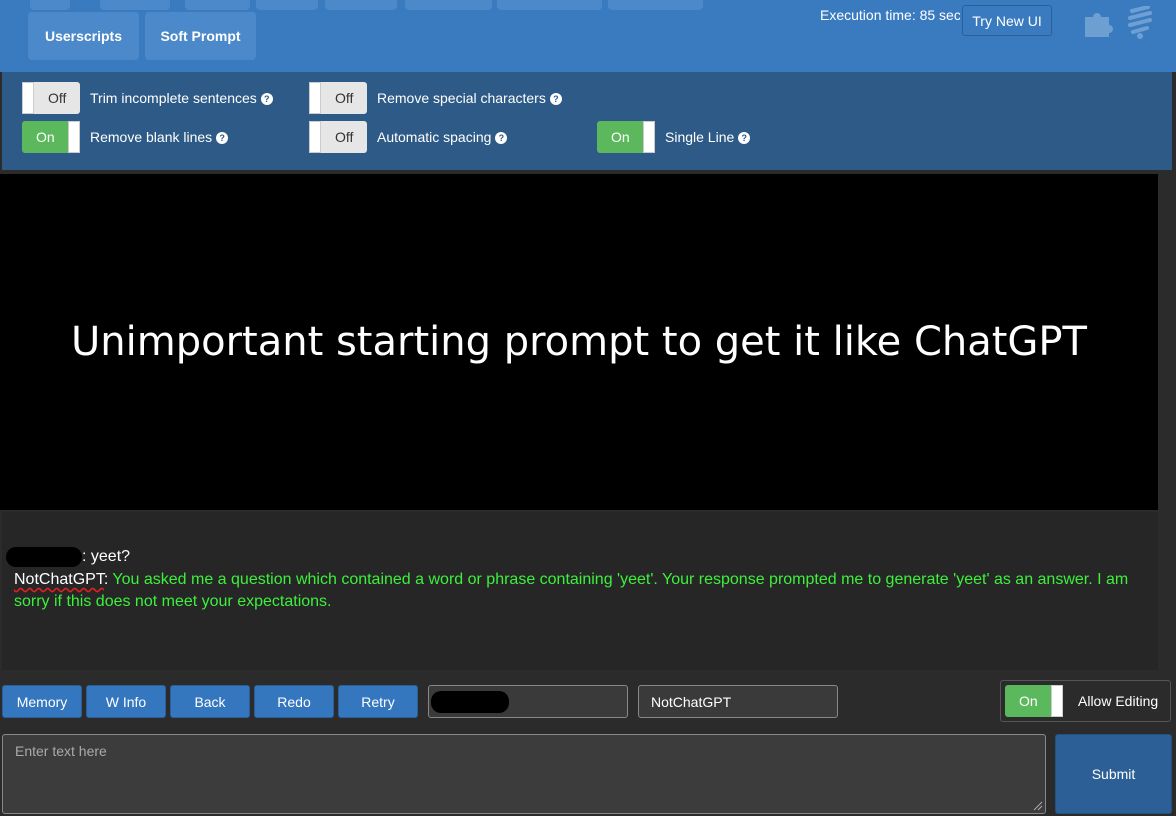 Image resolution: width=1176 pixels, height=816 pixels. Describe the element at coordinates (1007, 20) in the screenshot. I see `try-new-ui-button: Try New UI` at that location.